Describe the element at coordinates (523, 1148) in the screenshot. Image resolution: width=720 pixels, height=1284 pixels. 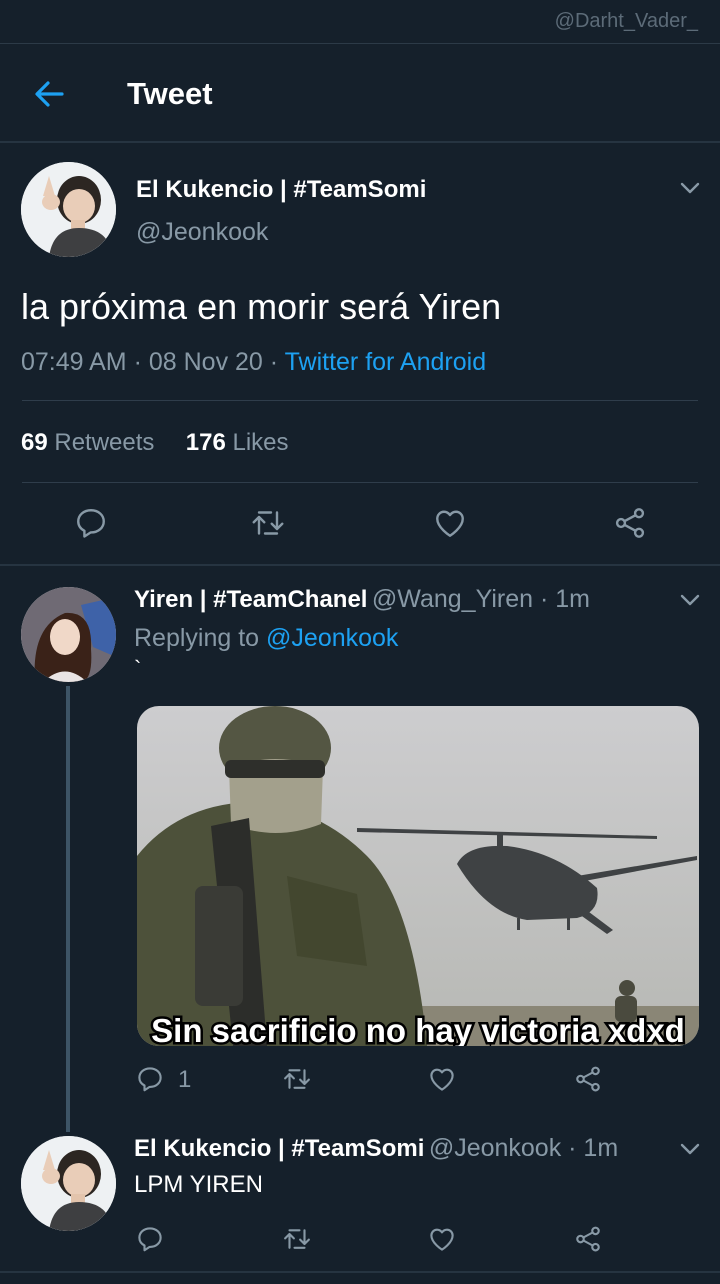
I see `author-handle-time: @Jeonkook · 1m` at that location.